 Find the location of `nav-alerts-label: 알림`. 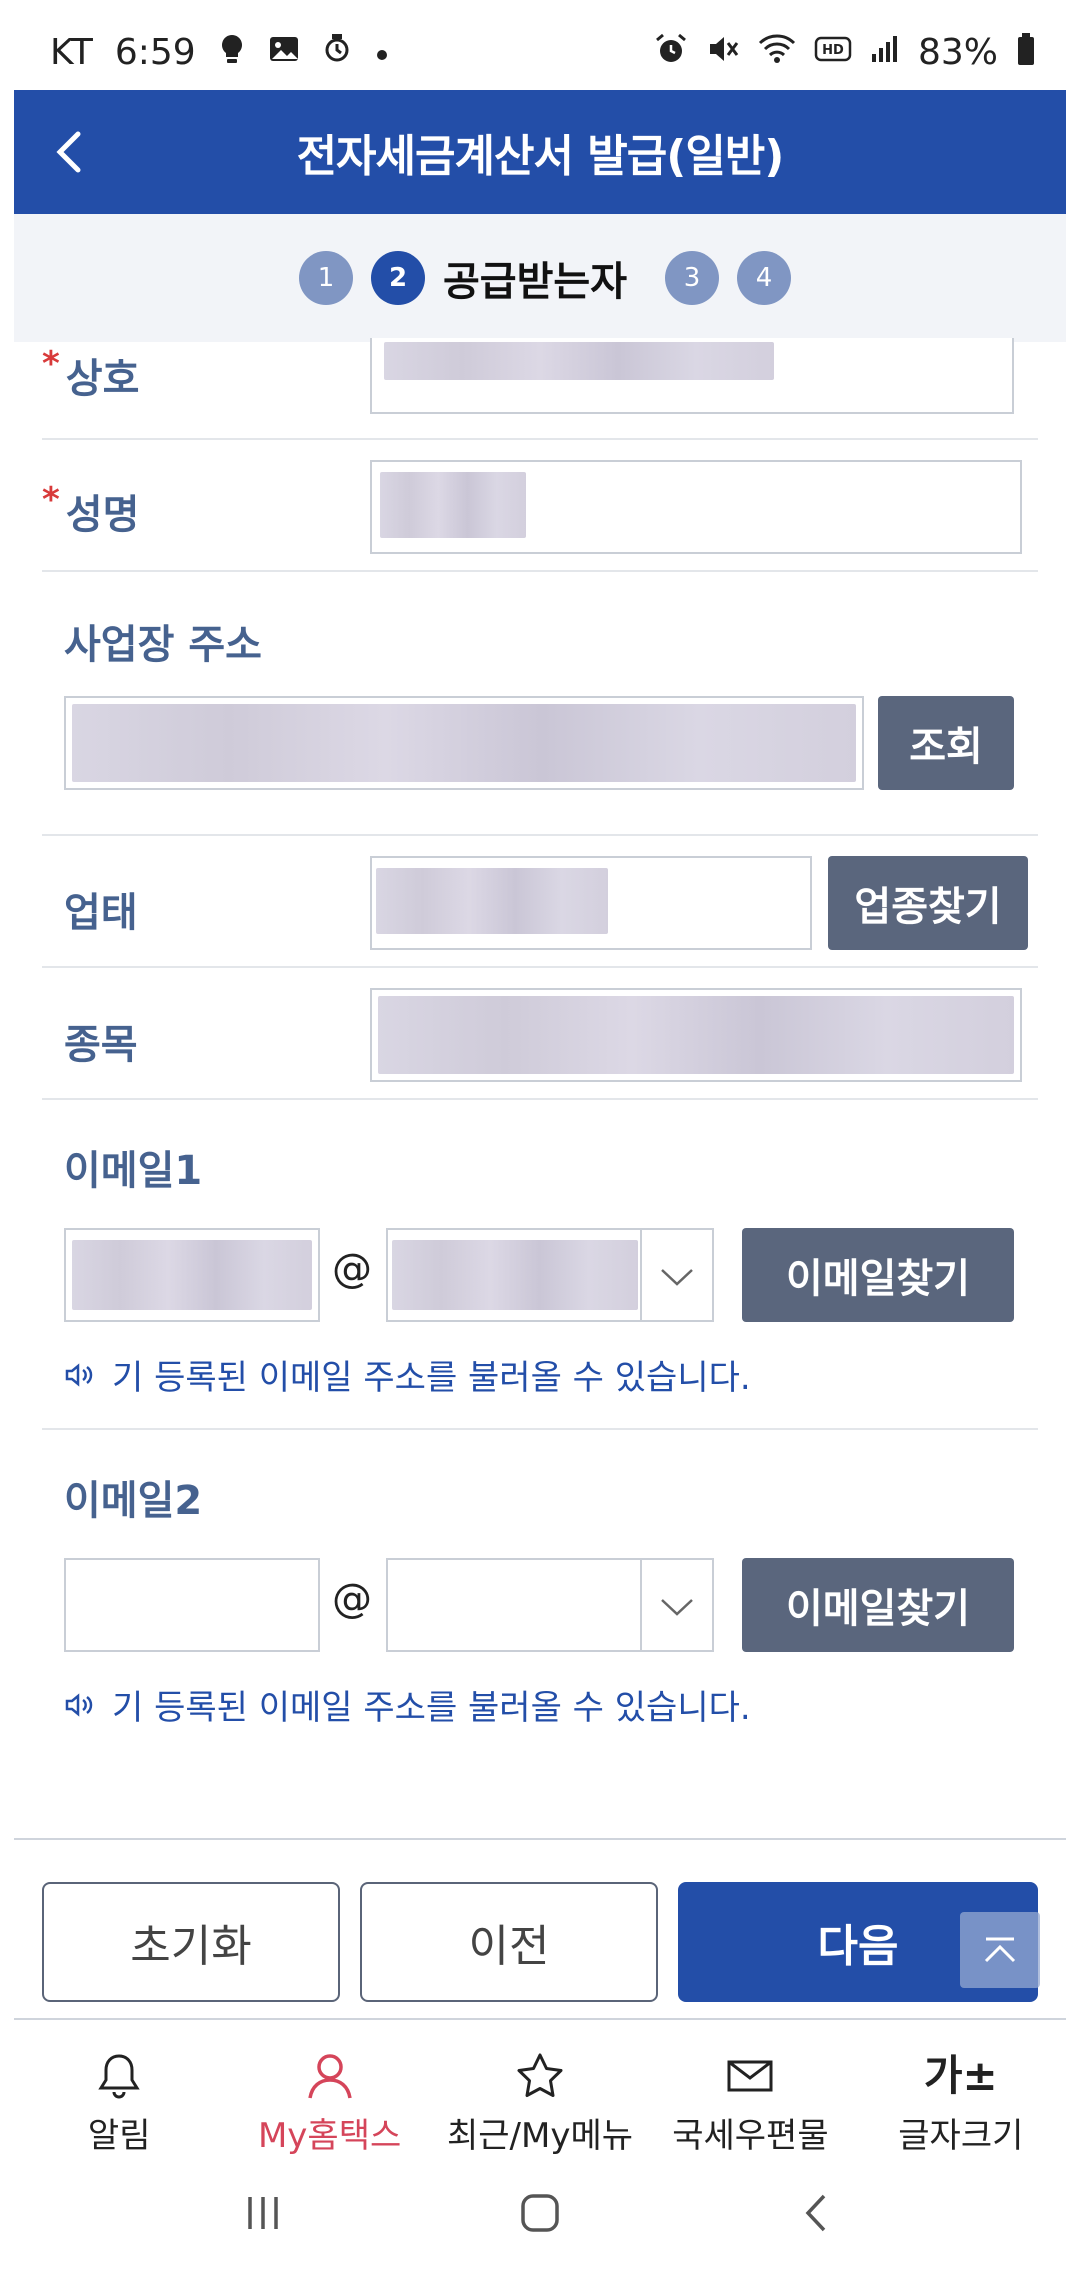

nav-alerts-label: 알림 is located at coordinates (119, 2136).